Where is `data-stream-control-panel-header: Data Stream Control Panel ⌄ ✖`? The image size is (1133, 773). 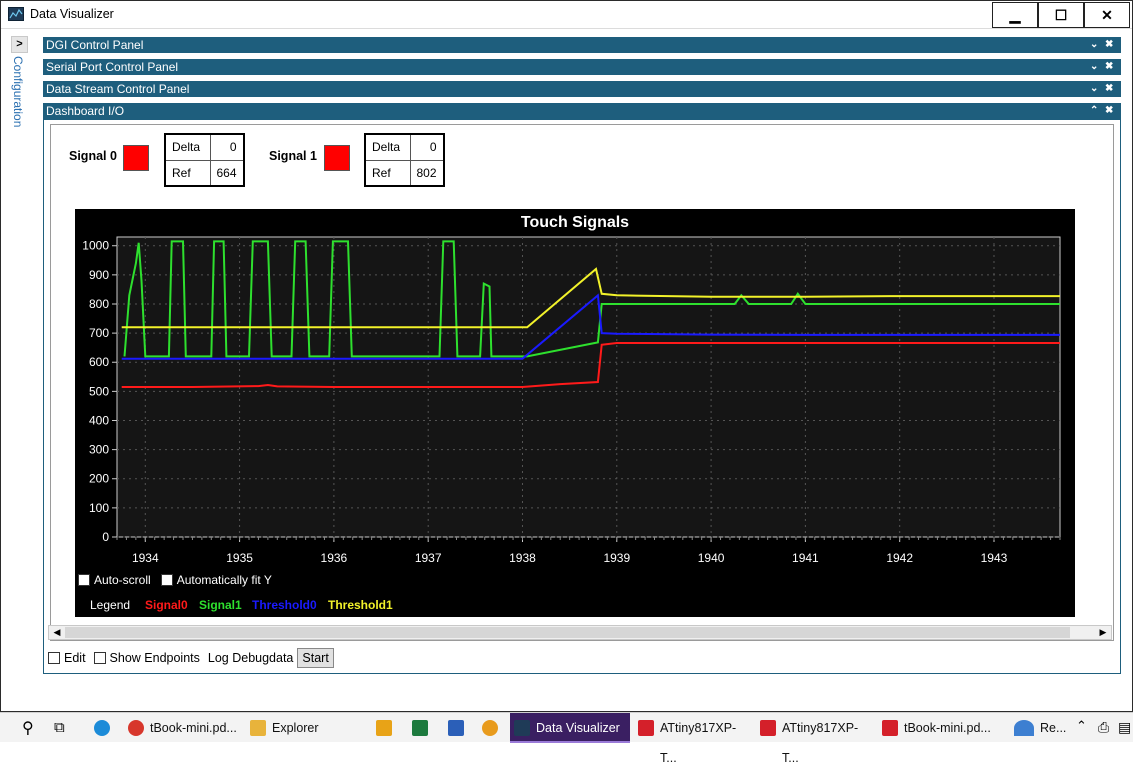 data-stream-control-panel-header: Data Stream Control Panel ⌄ ✖ is located at coordinates (582, 89).